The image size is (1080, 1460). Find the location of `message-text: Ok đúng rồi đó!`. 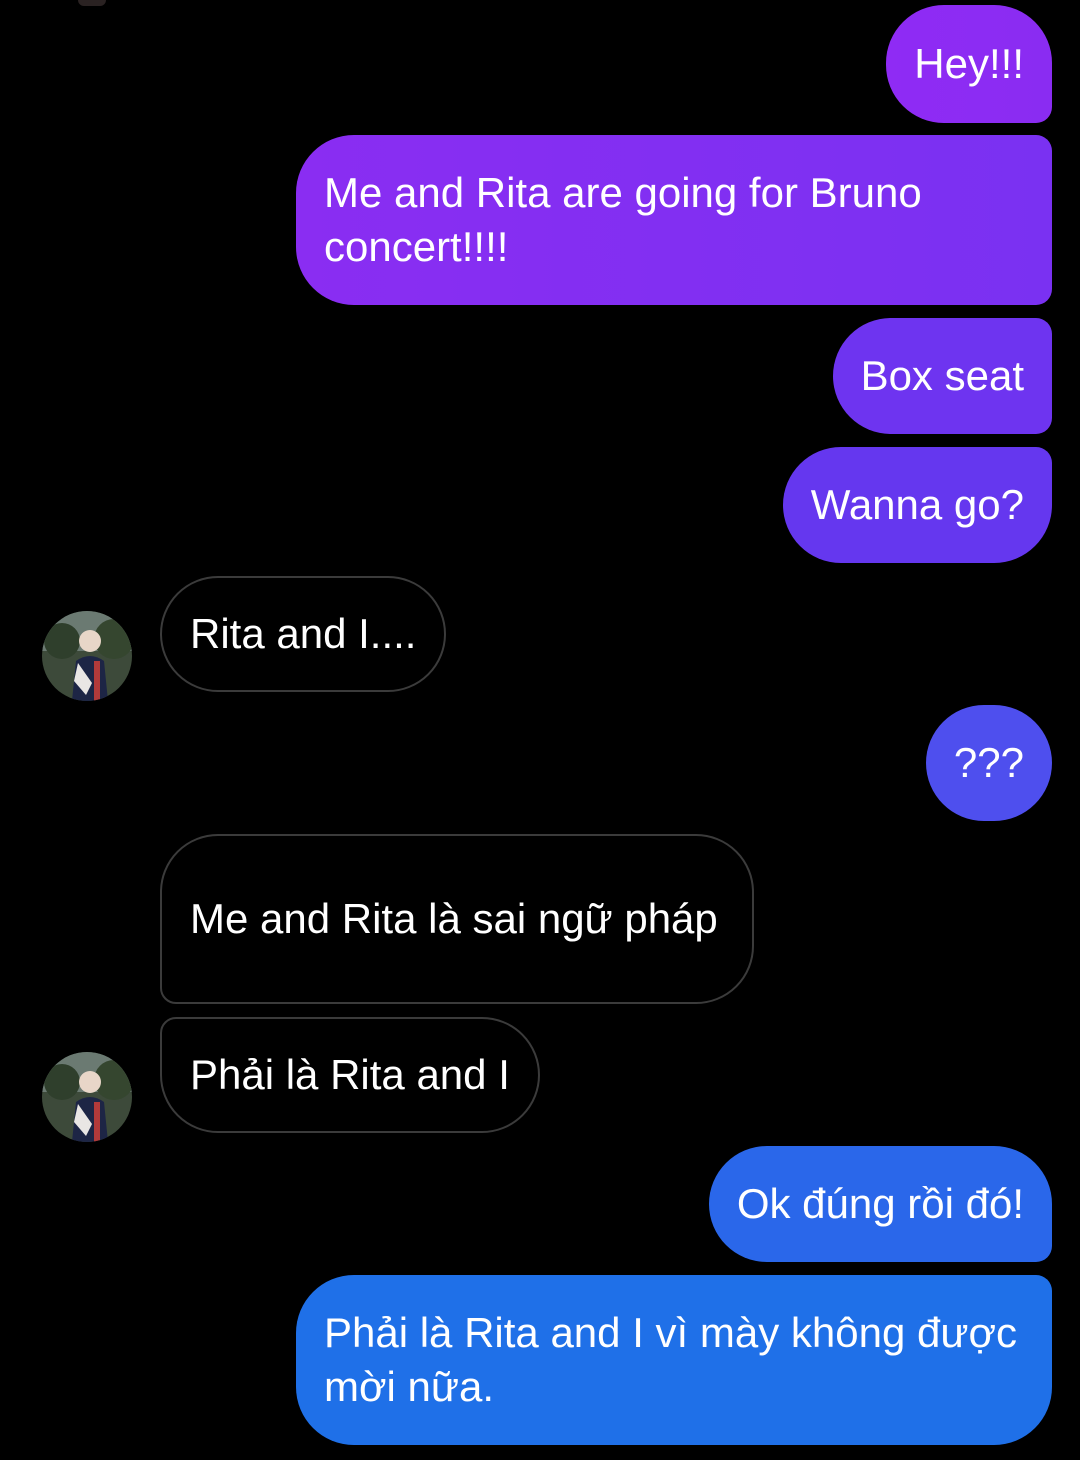

message-text: Ok đúng rồi đó! is located at coordinates (880, 1203).